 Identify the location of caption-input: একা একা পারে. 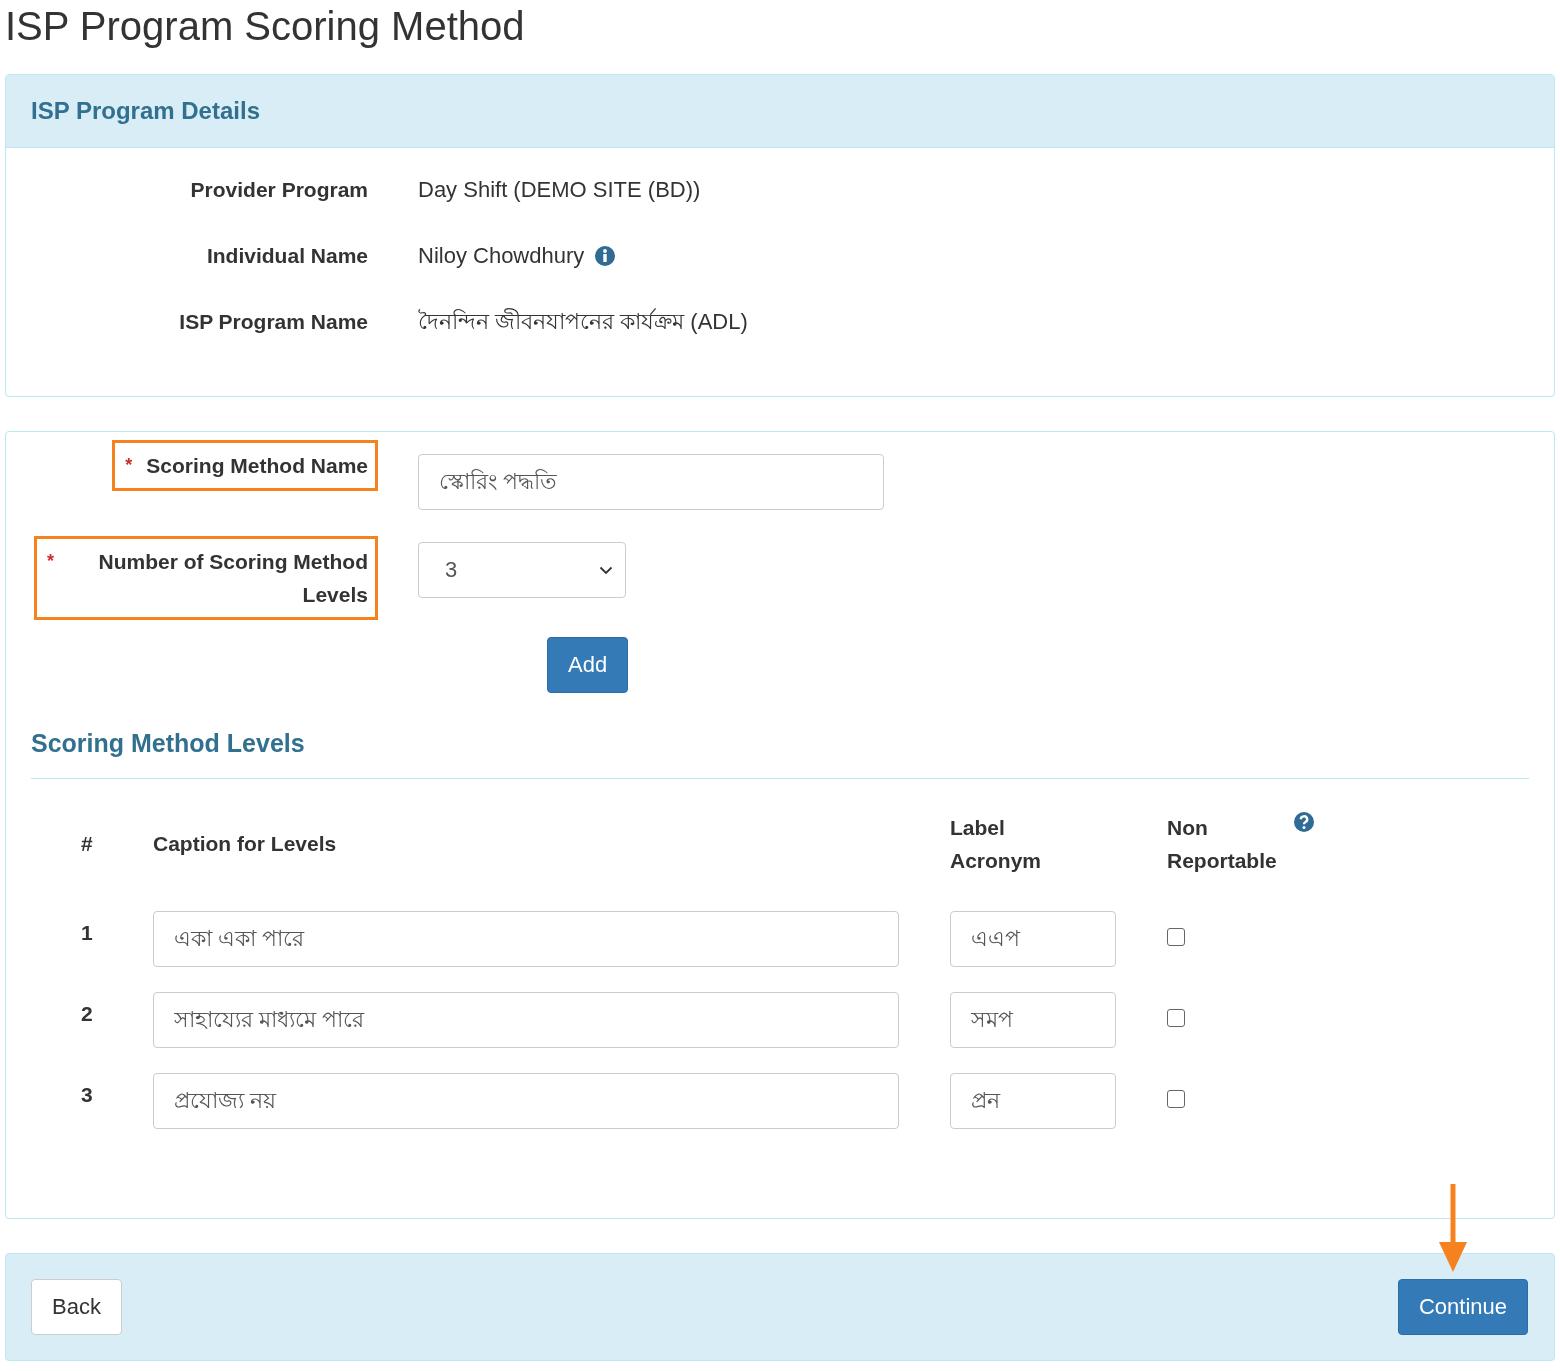
(526, 939).